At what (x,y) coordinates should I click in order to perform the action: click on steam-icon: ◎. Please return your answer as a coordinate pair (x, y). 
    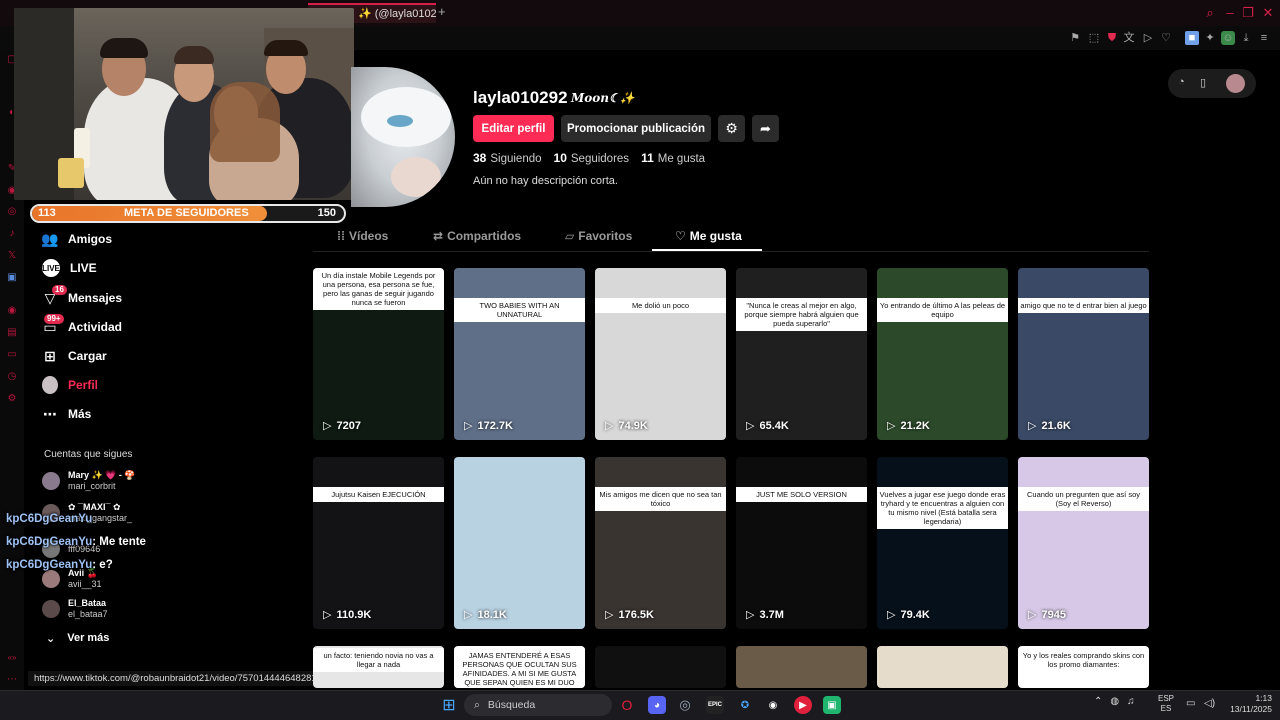
    Looking at the image, I should click on (685, 705).